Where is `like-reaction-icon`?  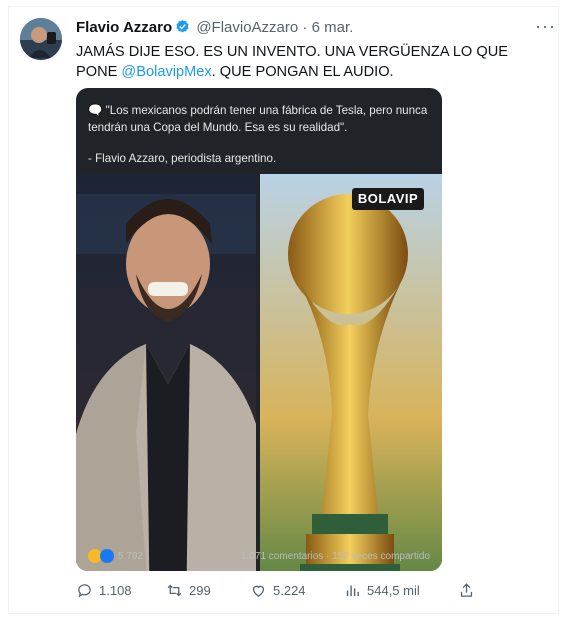
like-reaction-icon is located at coordinates (107, 556).